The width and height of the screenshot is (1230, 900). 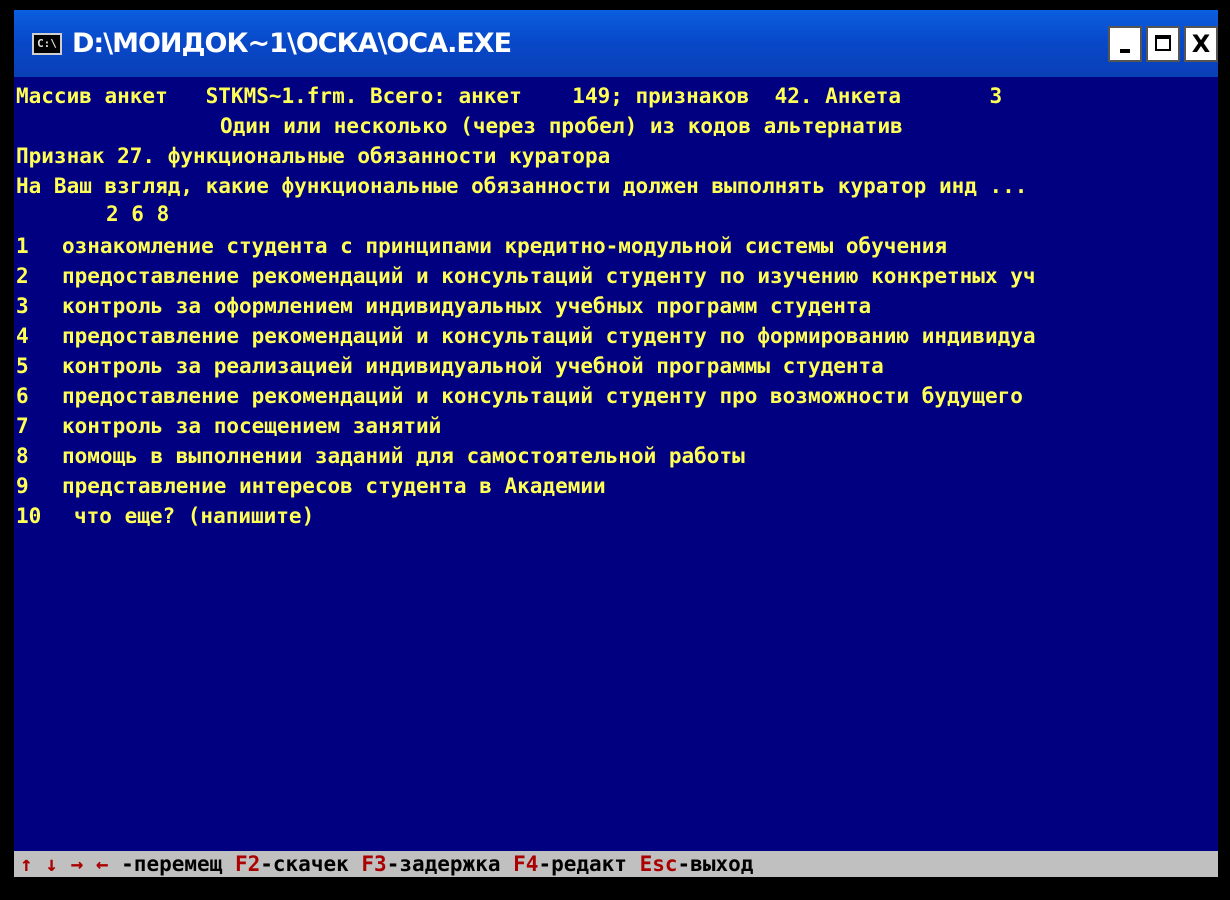 What do you see at coordinates (616, 43) in the screenshot?
I see `title-bar: C:\ D:\МОИДОК~1\ОСКА\ОСА.EXE X` at bounding box center [616, 43].